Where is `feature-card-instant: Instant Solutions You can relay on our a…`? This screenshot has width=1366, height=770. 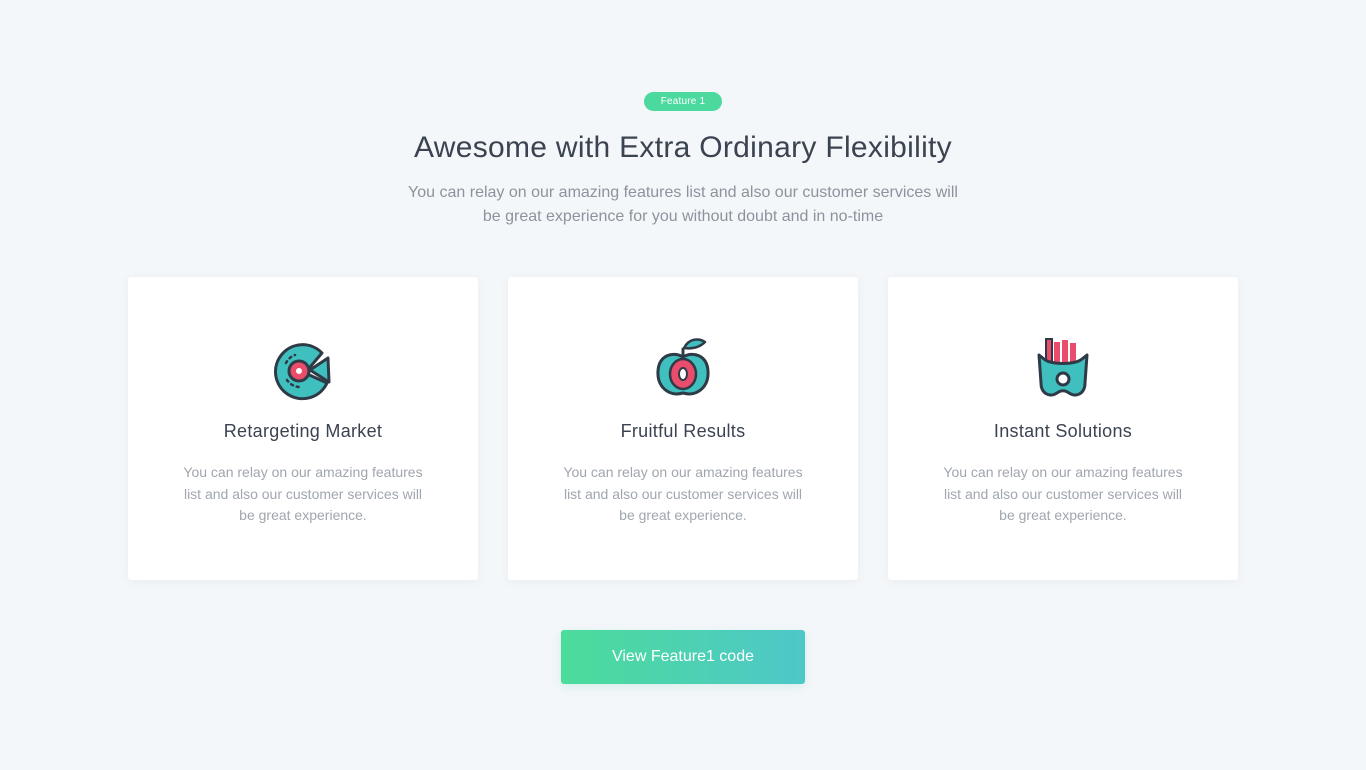
feature-card-instant: Instant Solutions You can relay on our a… is located at coordinates (1063, 428).